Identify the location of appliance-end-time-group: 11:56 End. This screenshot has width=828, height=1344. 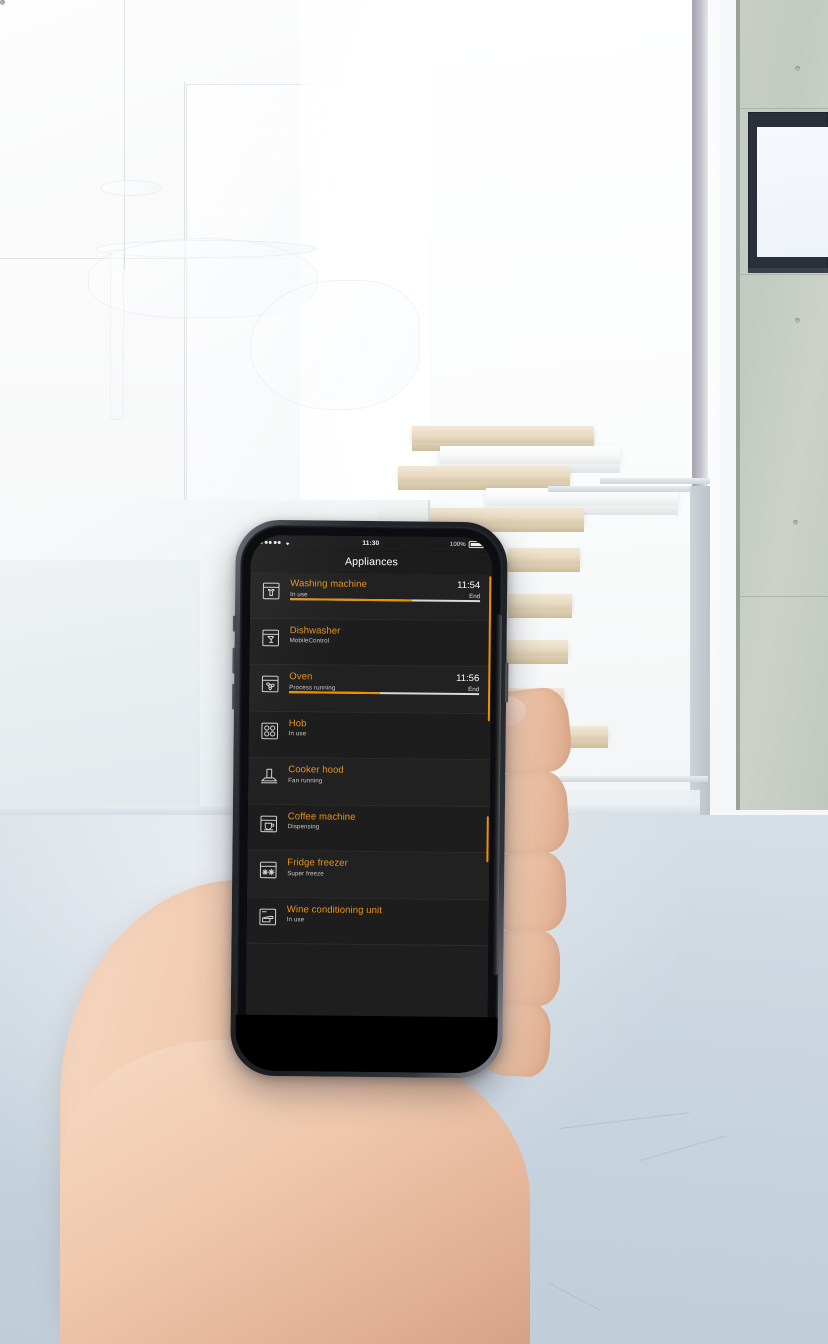
(467, 683).